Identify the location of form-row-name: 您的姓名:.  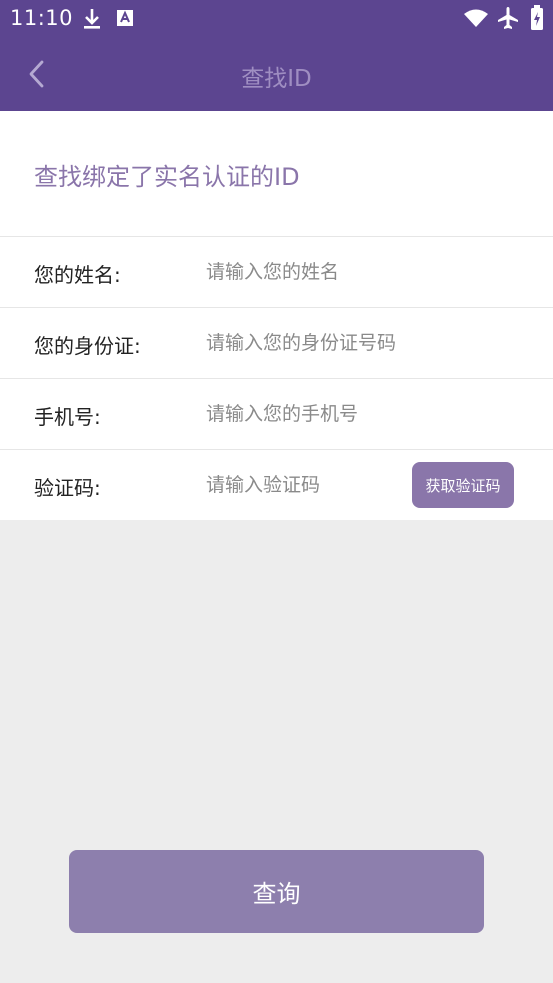
(276, 272).